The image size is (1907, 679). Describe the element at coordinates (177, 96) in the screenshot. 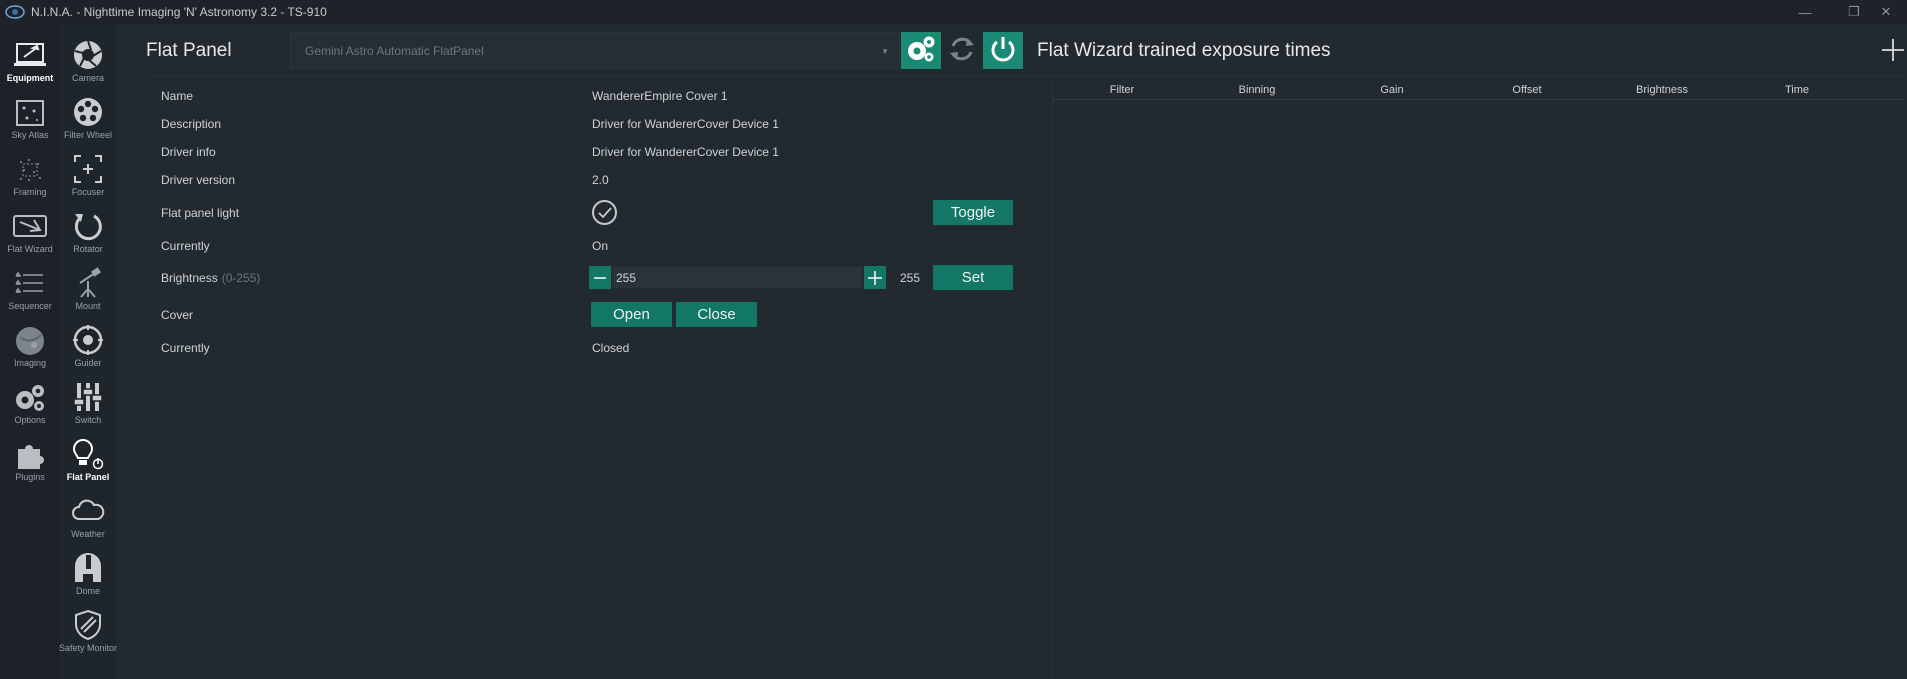

I see `name-label: Name` at that location.